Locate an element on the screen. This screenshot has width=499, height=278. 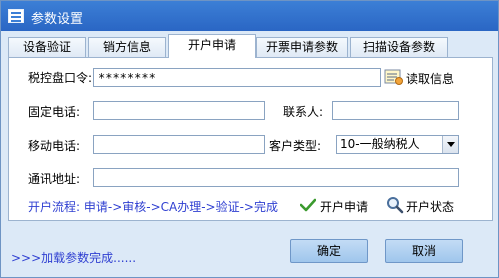
read-info-icon is located at coordinates (394, 77).